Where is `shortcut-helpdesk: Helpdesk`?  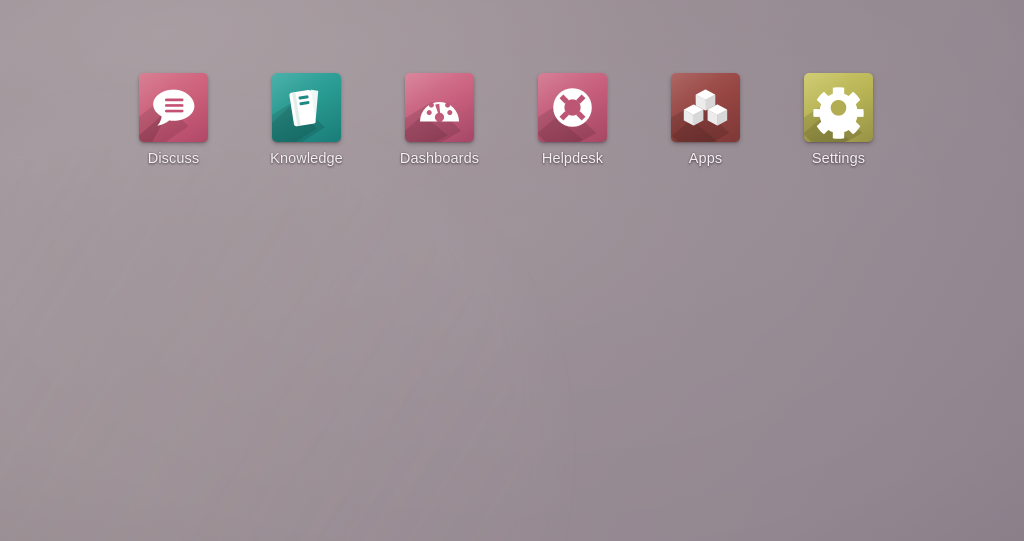
shortcut-helpdesk: Helpdesk is located at coordinates (572, 120).